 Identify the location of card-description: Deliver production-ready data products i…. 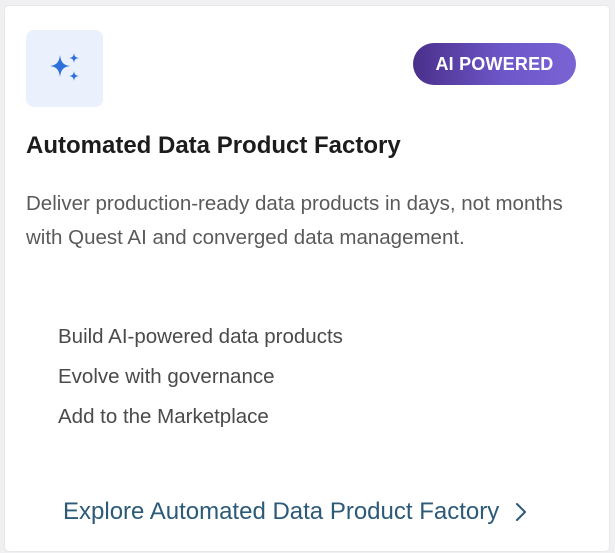
(294, 220).